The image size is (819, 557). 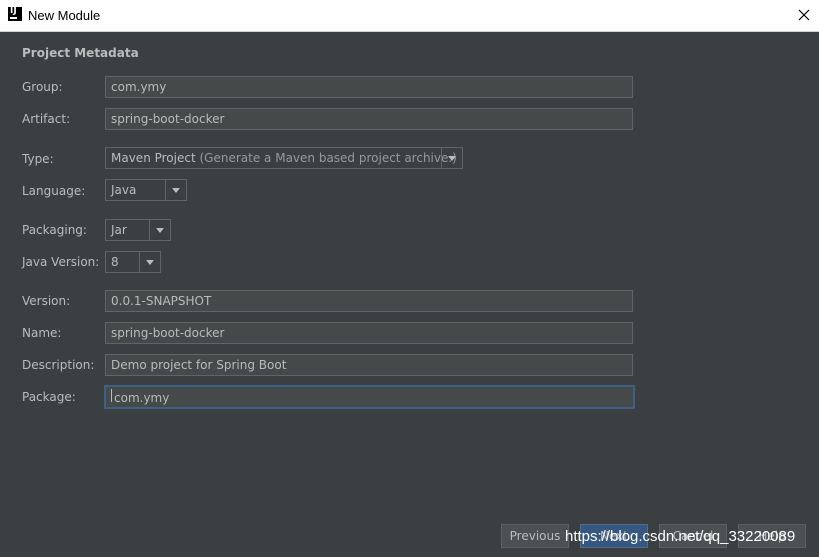 What do you see at coordinates (199, 365) in the screenshot?
I see `description-value: Demo project for Spring Boot` at bounding box center [199, 365].